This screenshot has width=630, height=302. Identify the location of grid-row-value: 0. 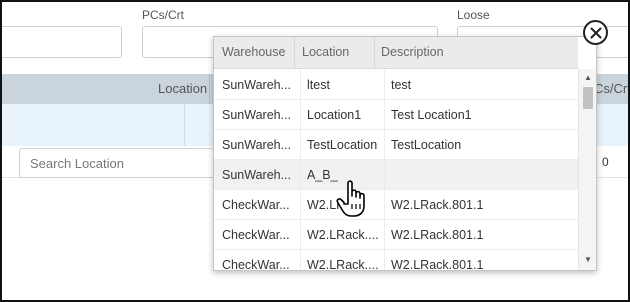
(605, 162).